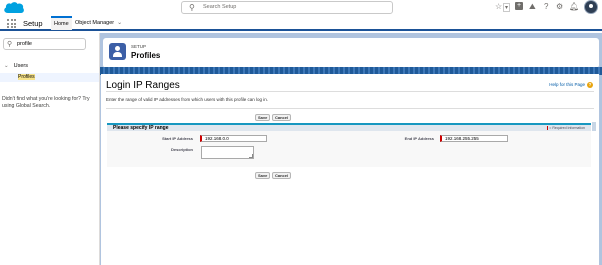 Image resolution: width=602 pixels, height=265 pixels. I want to click on panel-title: Login IP Ranges, so click(143, 85).